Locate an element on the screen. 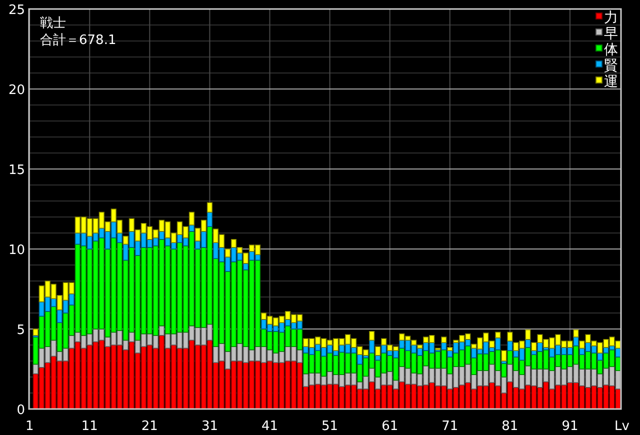 The height and width of the screenshot is (435, 640). x-tick-label: 71 is located at coordinates (450, 426).